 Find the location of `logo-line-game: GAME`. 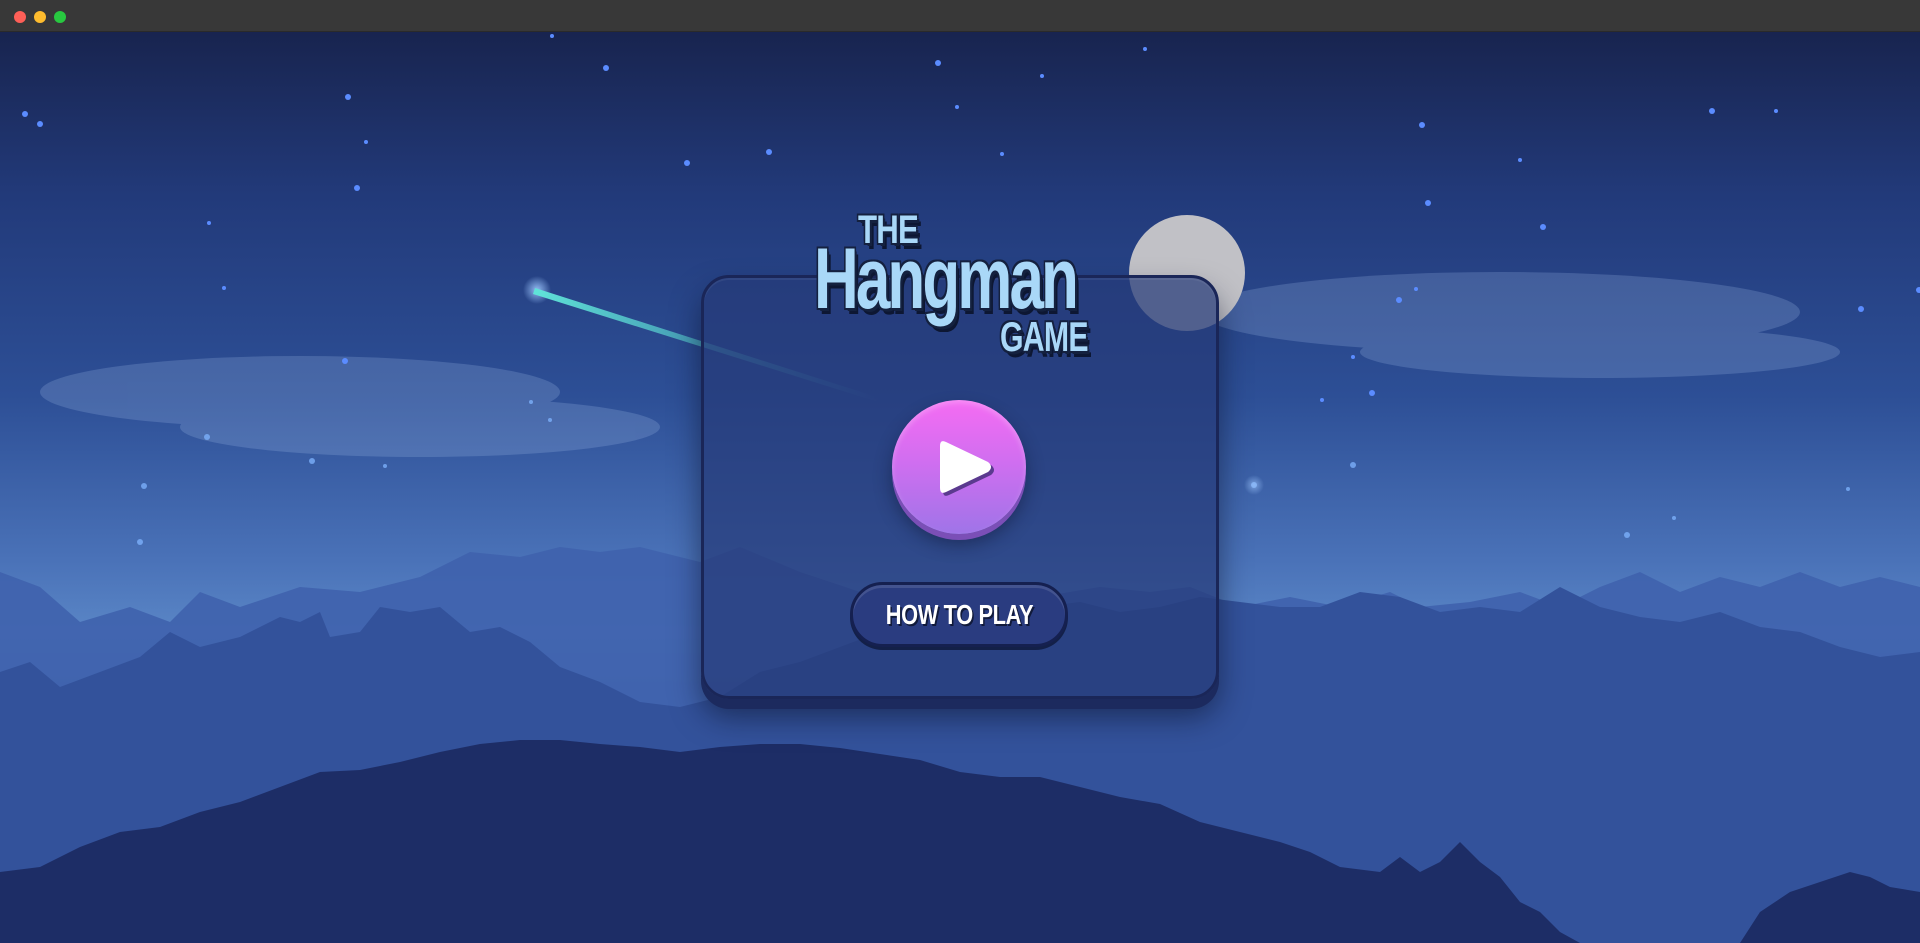

logo-line-game: GAME is located at coordinates (1044, 336).